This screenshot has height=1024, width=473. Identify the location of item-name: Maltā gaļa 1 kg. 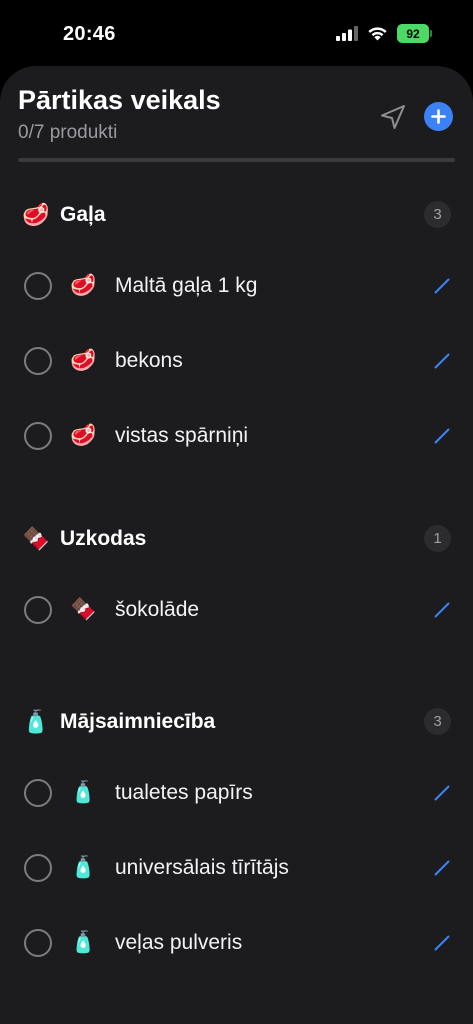
(186, 285).